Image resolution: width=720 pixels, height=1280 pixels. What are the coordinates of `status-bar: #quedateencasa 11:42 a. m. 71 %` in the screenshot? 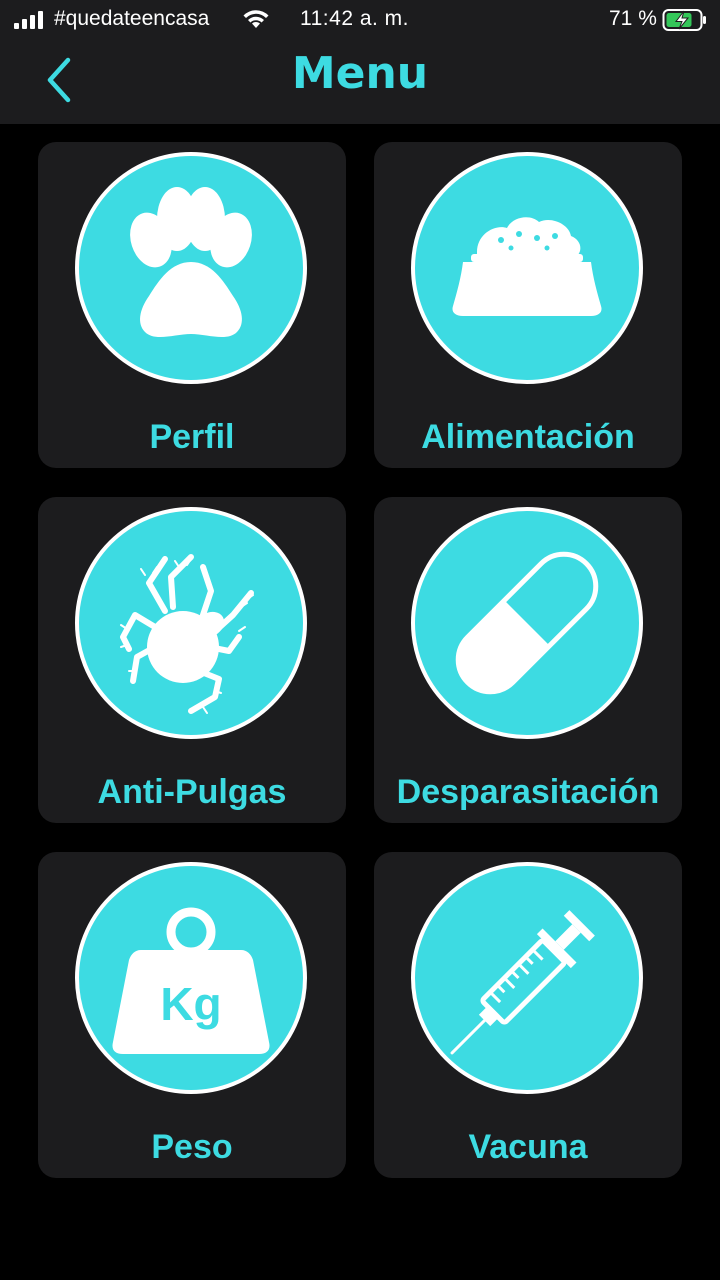 It's located at (360, 20).